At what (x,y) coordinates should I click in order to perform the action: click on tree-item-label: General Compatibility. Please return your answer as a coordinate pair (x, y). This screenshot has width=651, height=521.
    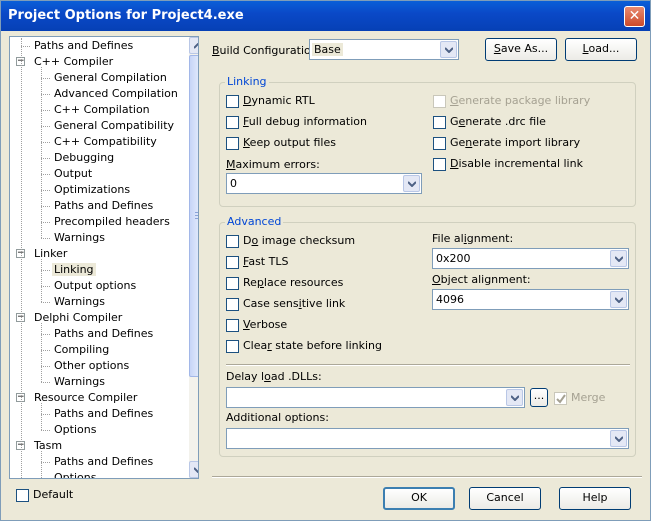
    Looking at the image, I should click on (114, 125).